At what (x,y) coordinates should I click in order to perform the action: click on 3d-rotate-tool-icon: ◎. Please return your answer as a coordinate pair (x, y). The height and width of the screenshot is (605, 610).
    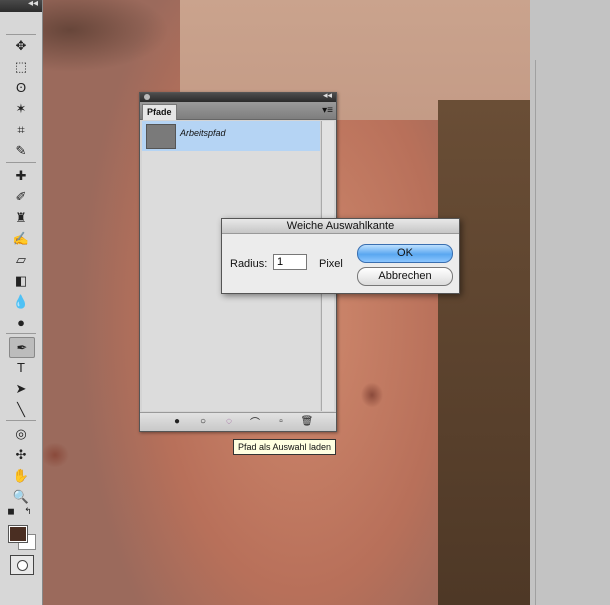
    Looking at the image, I should click on (21, 433).